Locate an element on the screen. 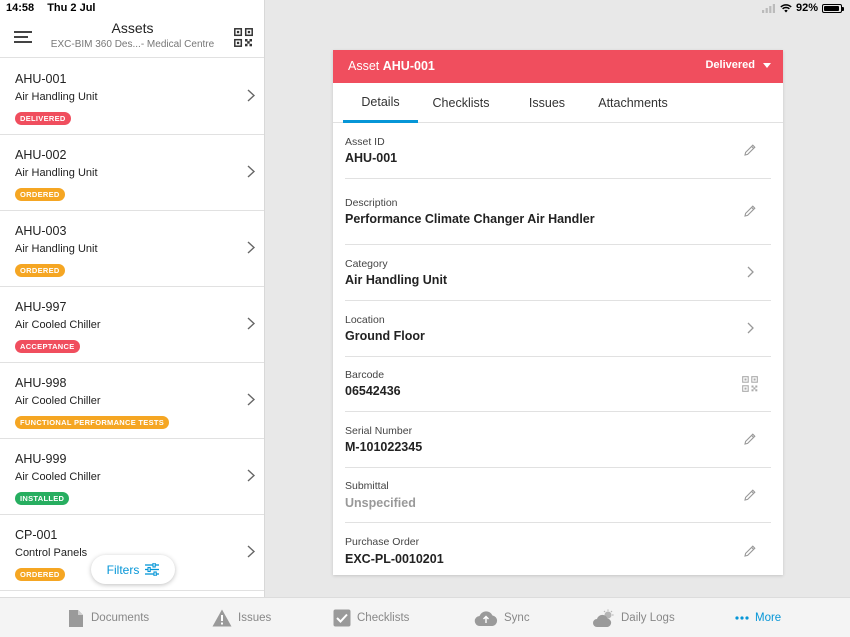 The height and width of the screenshot is (637, 850). wifi-icon is located at coordinates (786, 7).